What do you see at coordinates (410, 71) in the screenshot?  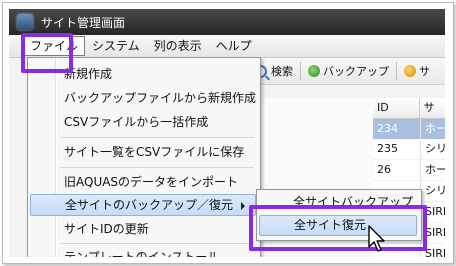 I see `site-icon` at bounding box center [410, 71].